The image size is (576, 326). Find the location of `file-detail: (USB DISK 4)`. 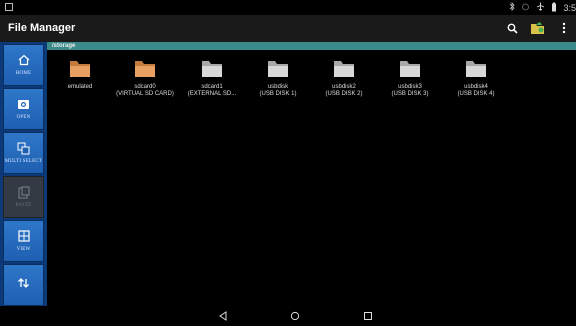

file-detail: (USB DISK 4) is located at coordinates (476, 94).